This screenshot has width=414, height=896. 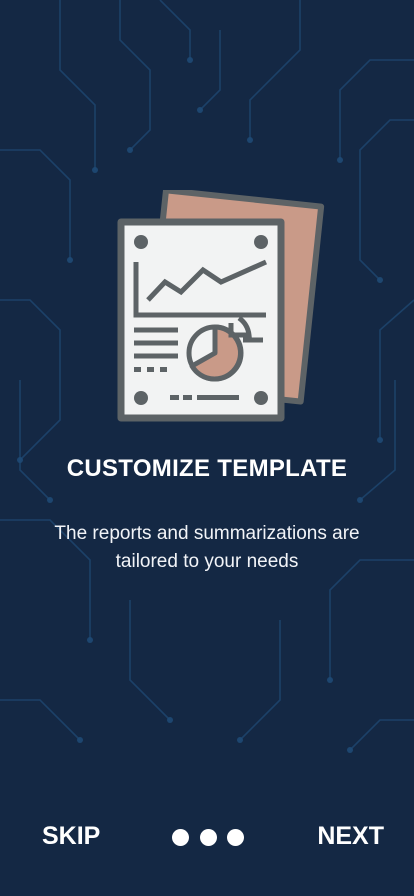 I want to click on page-indicator, so click(x=208, y=837).